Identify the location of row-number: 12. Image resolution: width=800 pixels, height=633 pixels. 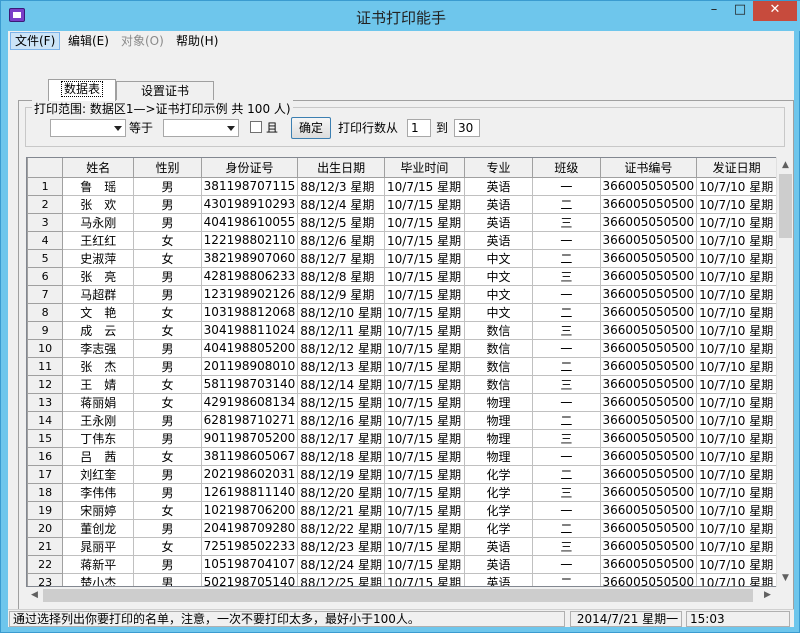
(45, 384).